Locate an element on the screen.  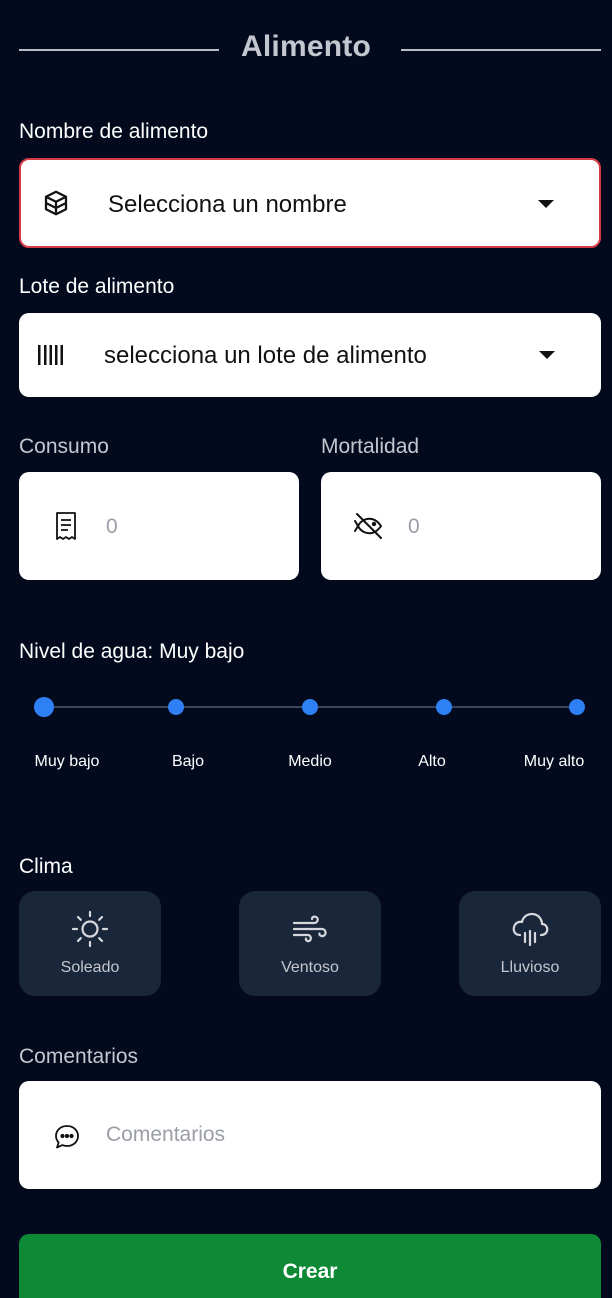
chat-icon is located at coordinates (67, 1137).